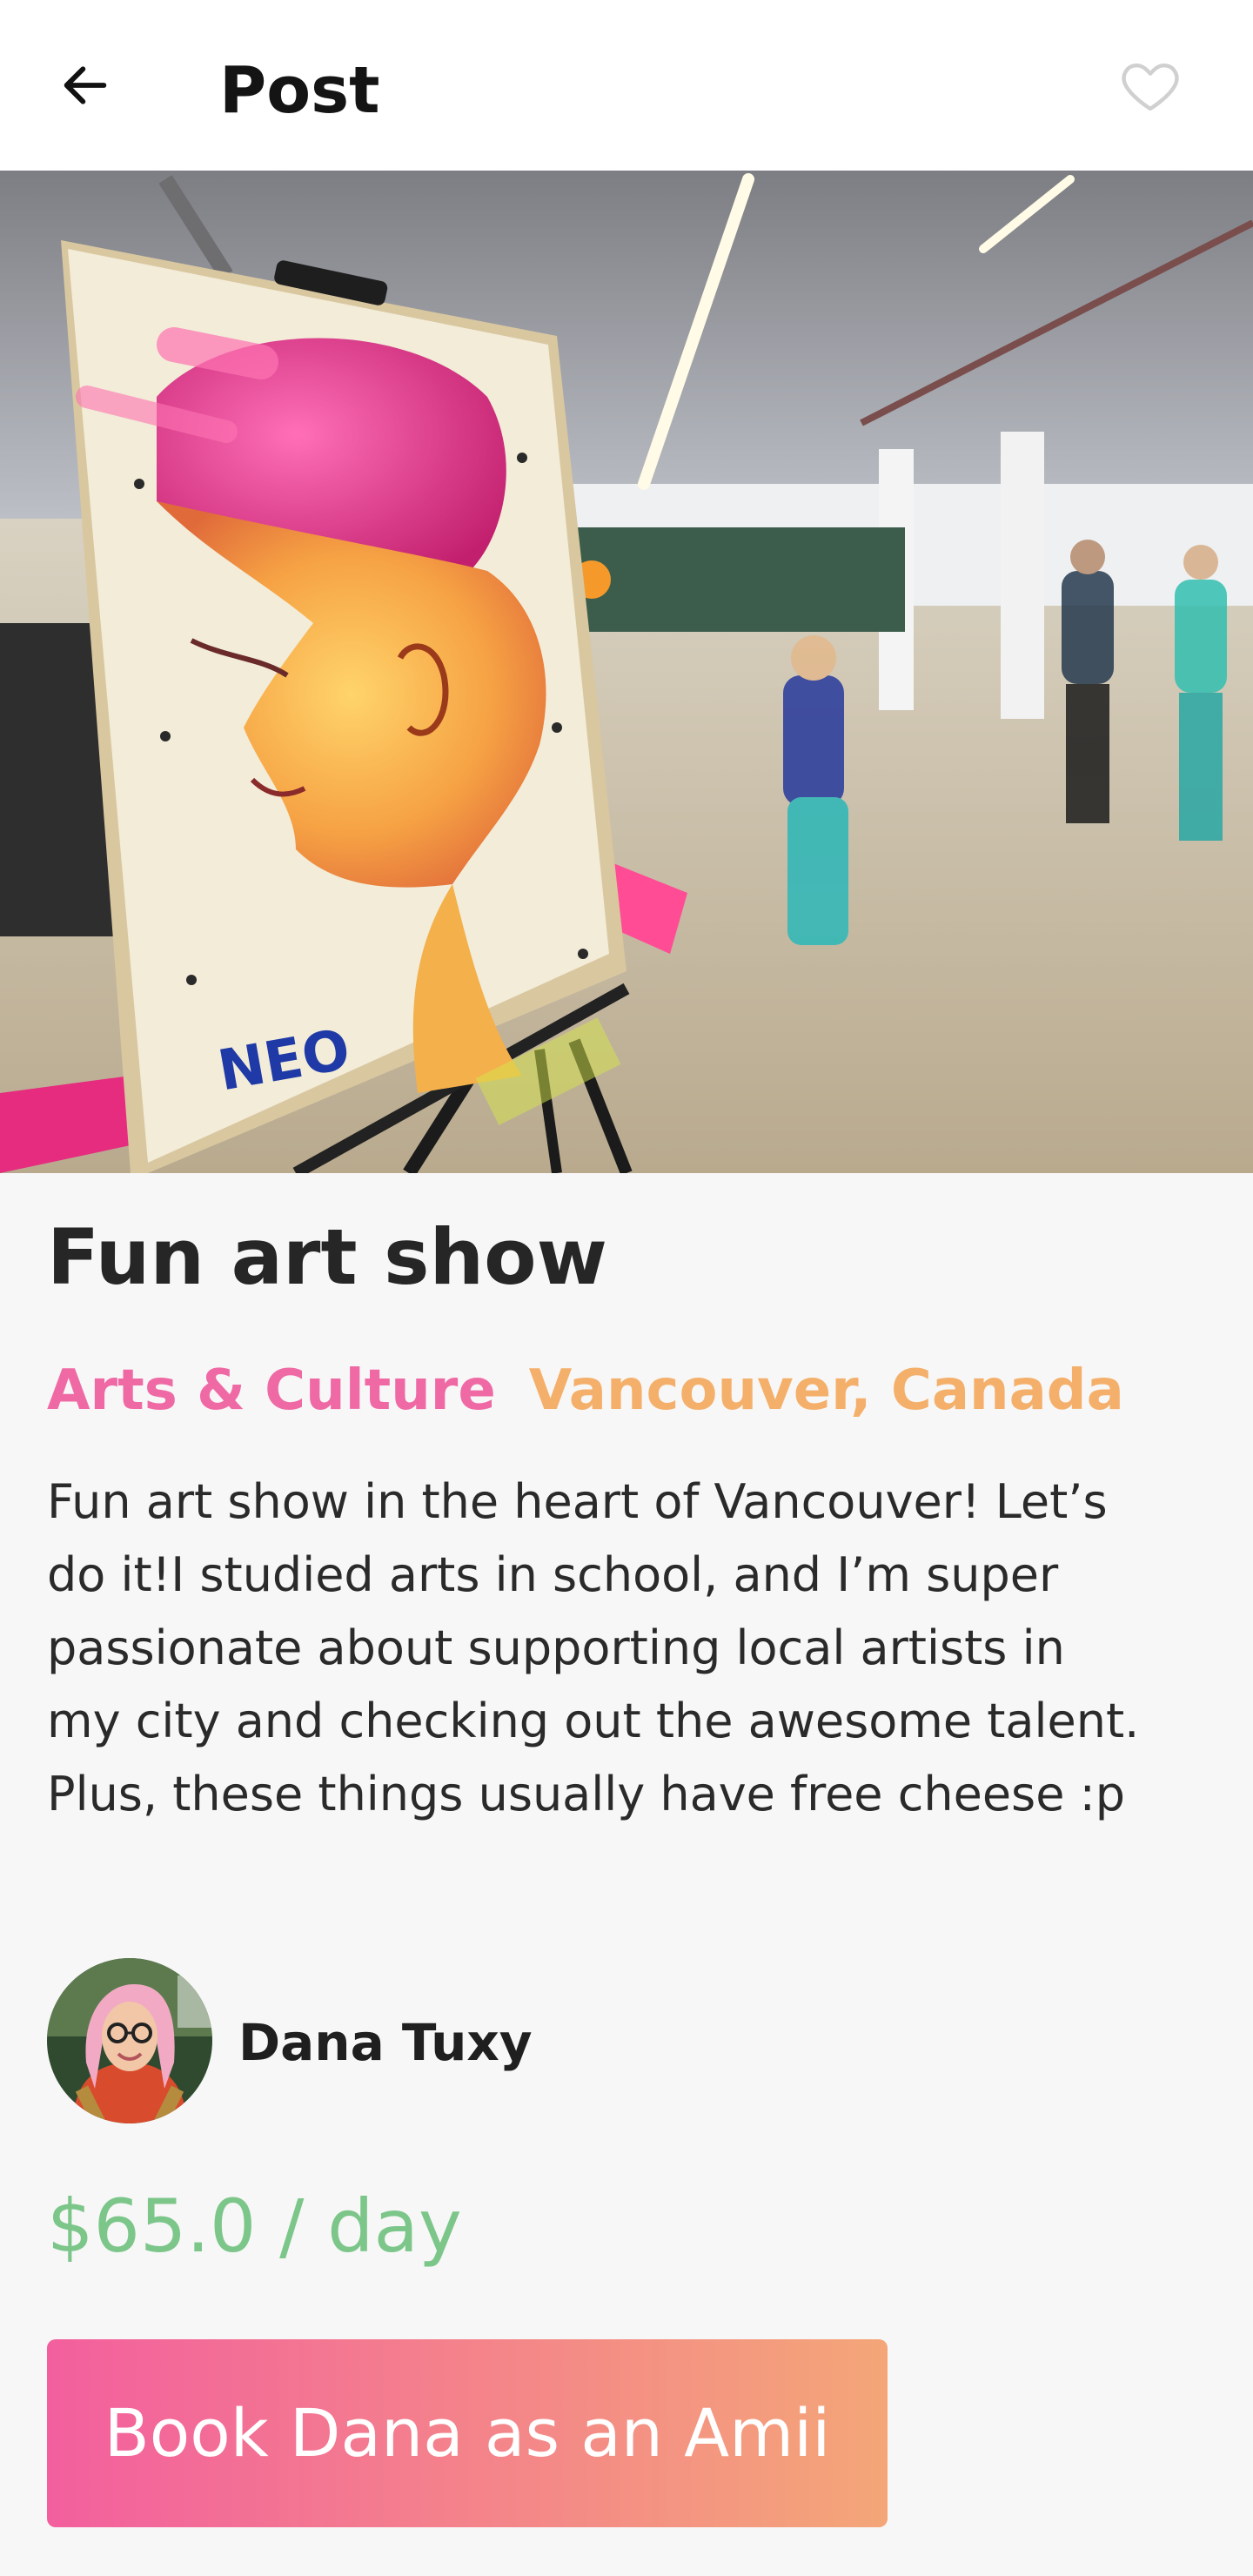  What do you see at coordinates (271, 1390) in the screenshot?
I see `category-tag: Arts & Culture` at bounding box center [271, 1390].